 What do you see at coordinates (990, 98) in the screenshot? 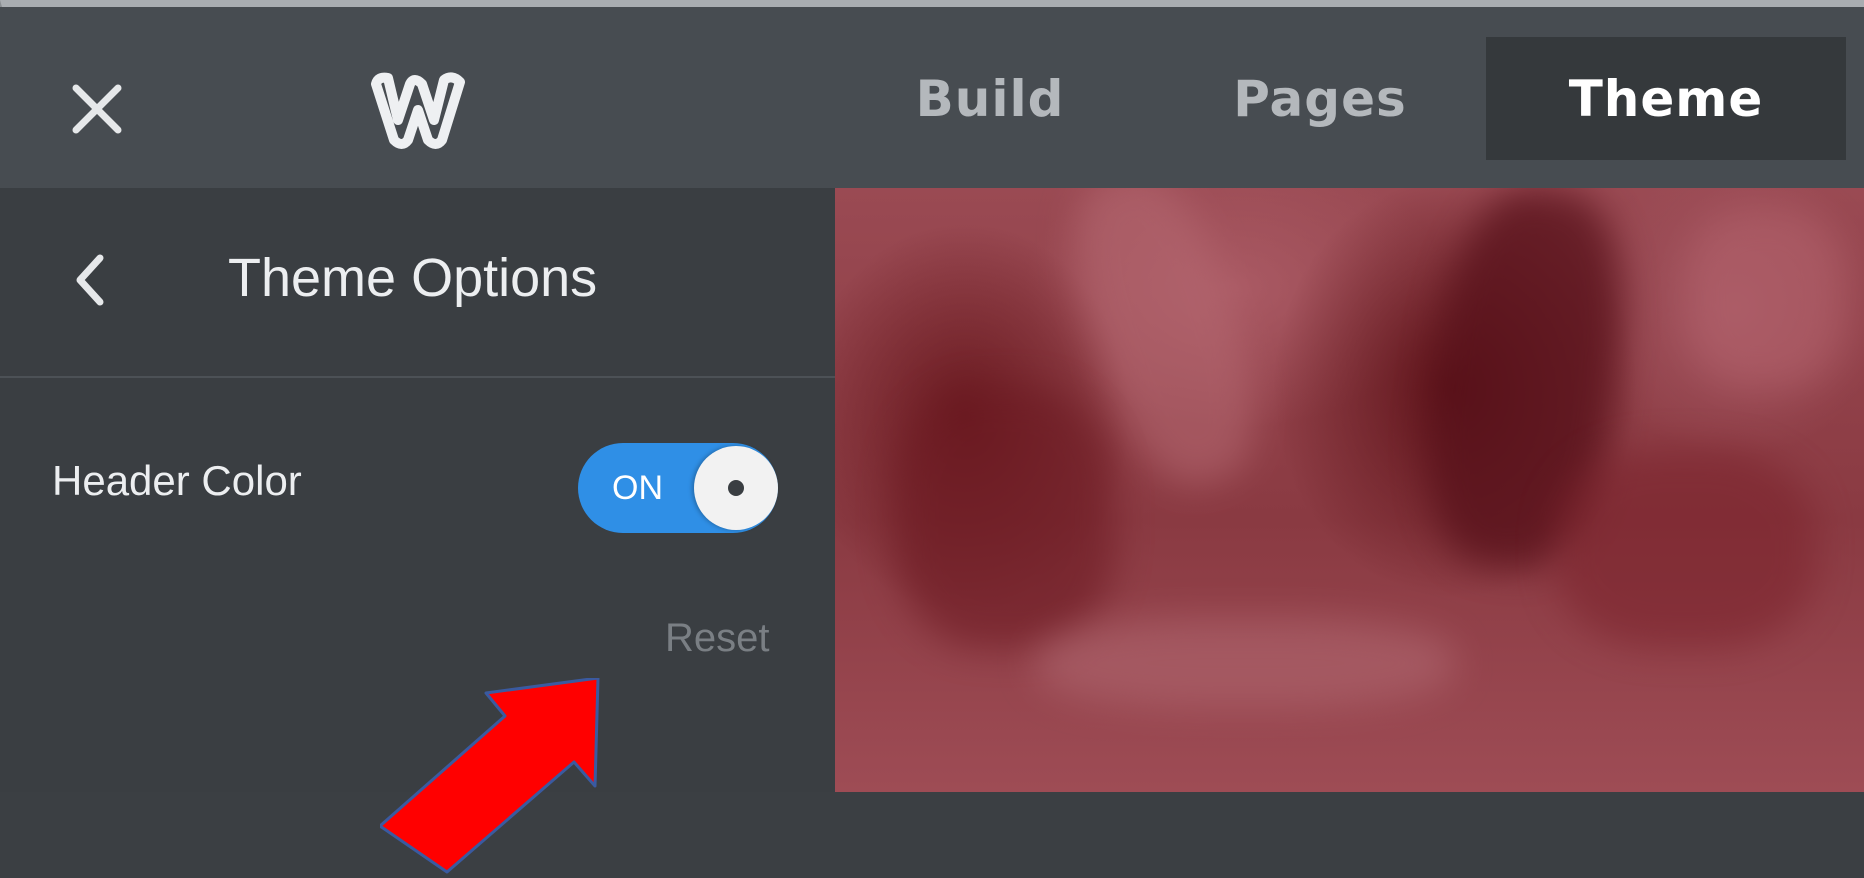
I see `tab-build: Build` at bounding box center [990, 98].